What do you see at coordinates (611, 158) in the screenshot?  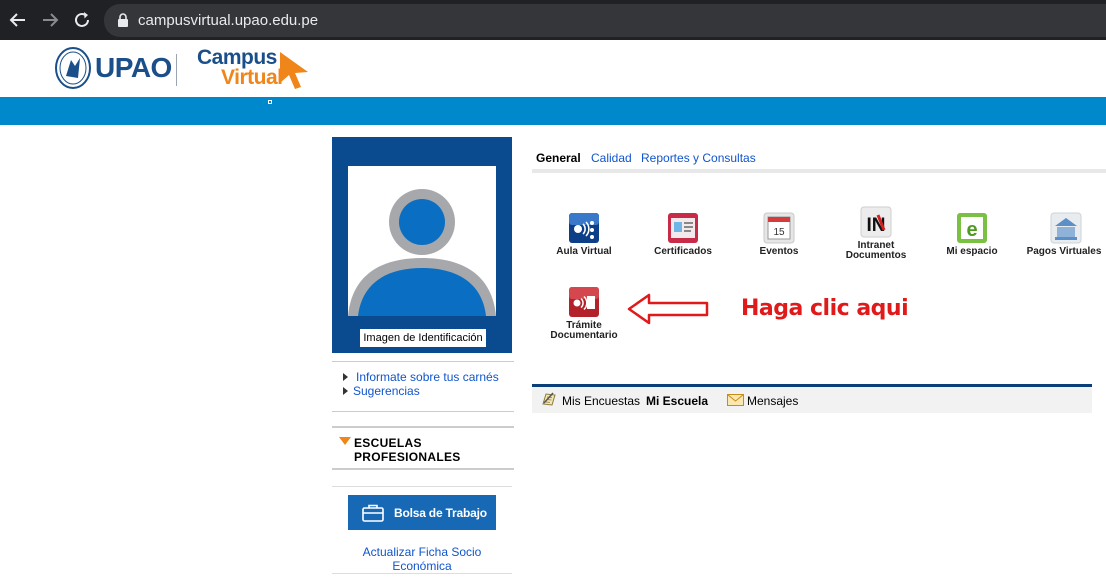 I see `tab-calidad: Calidad` at bounding box center [611, 158].